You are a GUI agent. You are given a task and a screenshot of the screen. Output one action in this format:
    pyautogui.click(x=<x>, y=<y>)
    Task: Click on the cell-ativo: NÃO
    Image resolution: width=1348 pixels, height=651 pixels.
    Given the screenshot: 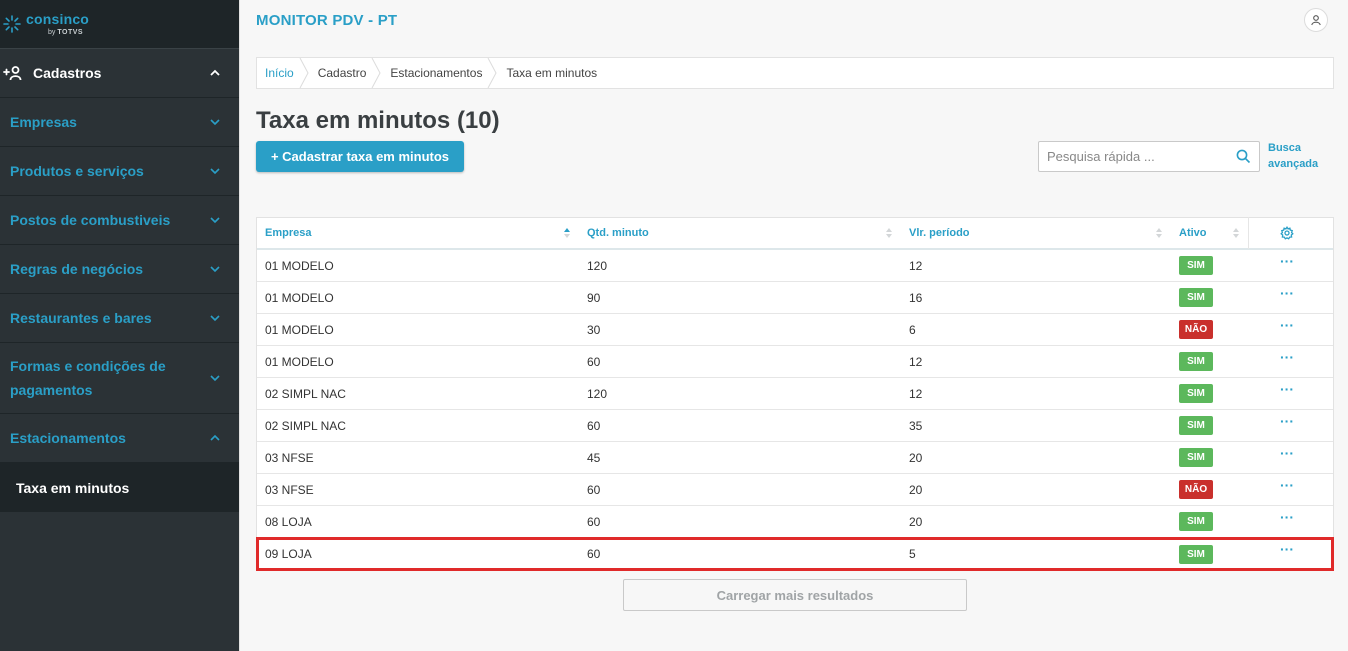 What is the action you would take?
    pyautogui.click(x=1210, y=489)
    